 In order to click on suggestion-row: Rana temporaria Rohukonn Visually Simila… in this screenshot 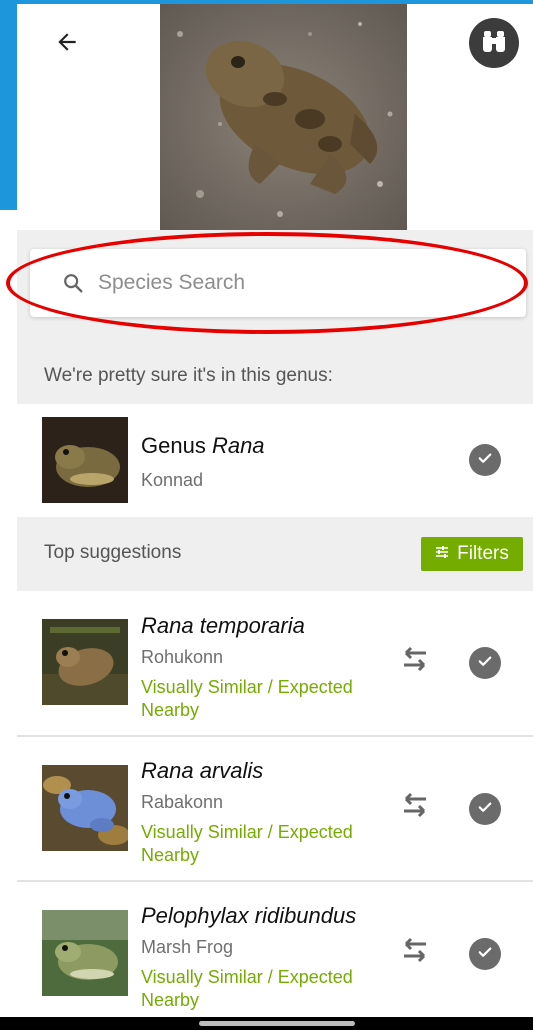, I will do `click(275, 663)`.